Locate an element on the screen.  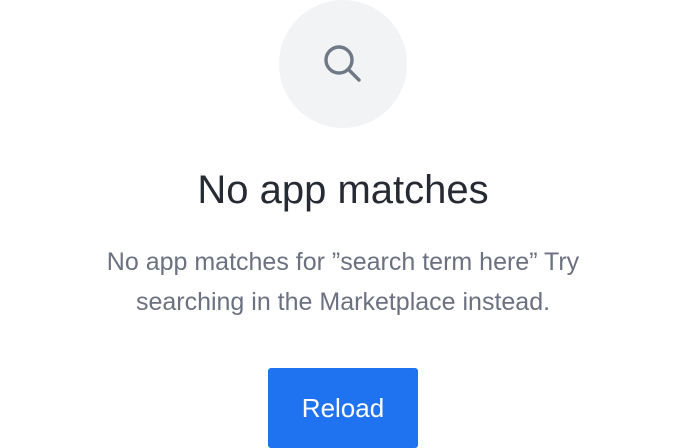
search-icon-circle is located at coordinates (343, 64).